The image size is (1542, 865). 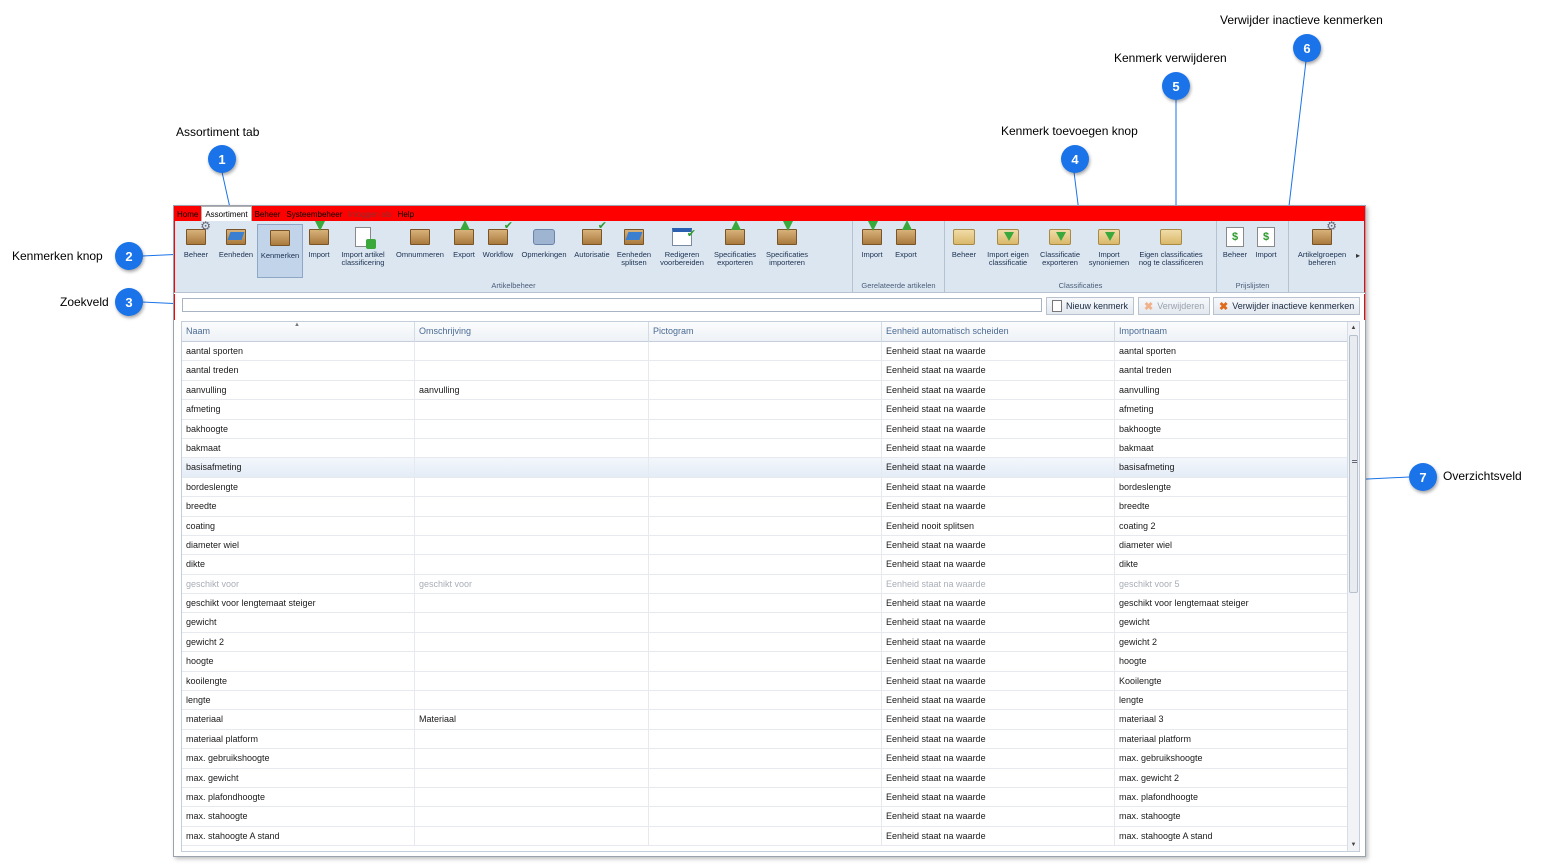 What do you see at coordinates (406, 214) in the screenshot?
I see `tab-help: Help` at bounding box center [406, 214].